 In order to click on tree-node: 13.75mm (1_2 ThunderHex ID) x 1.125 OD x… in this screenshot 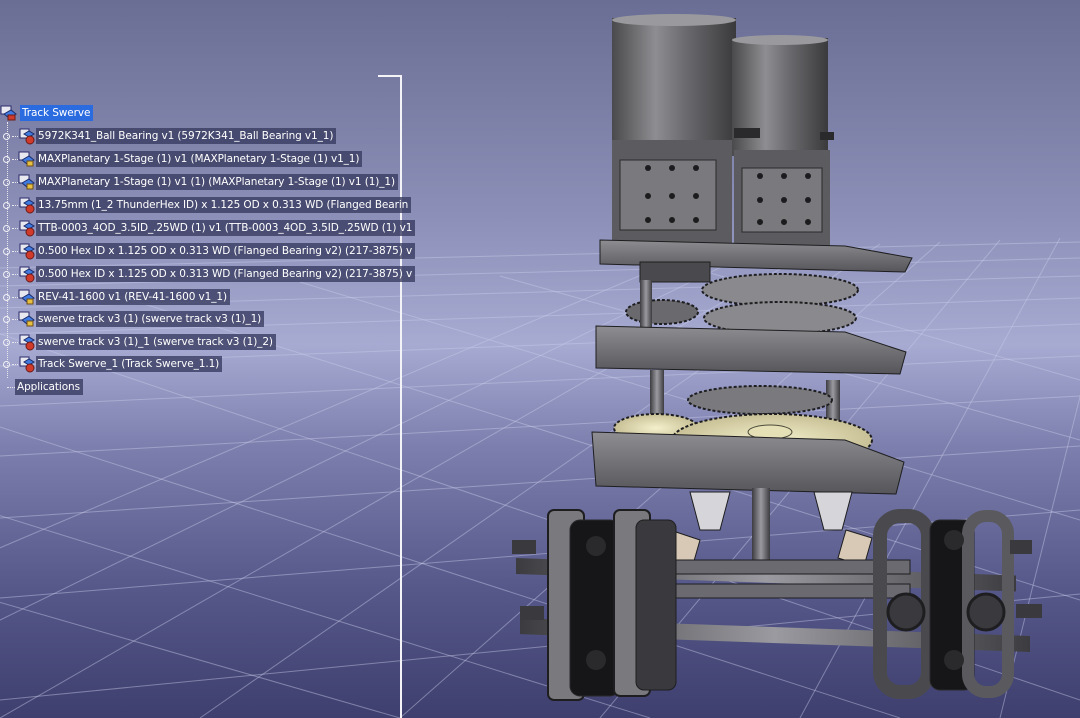, I will do `click(206, 205)`.